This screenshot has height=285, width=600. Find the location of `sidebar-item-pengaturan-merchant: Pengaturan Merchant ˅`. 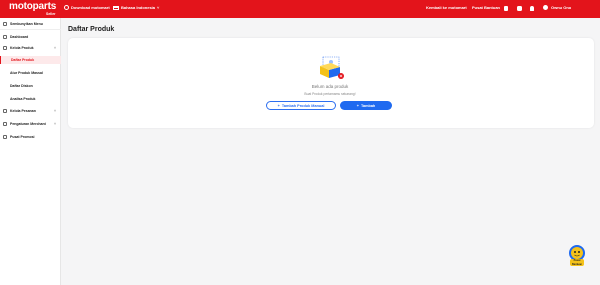

sidebar-item-pengaturan-merchant: Pengaturan Merchant ˅ is located at coordinates (30, 124).